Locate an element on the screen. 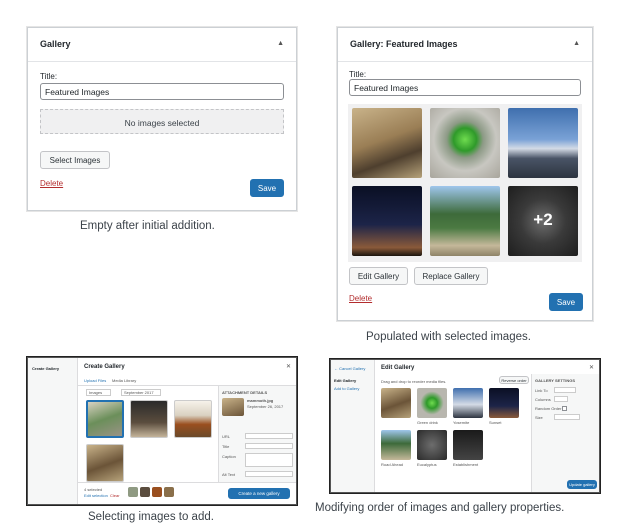 Image resolution: width=635 pixels, height=528 pixels. alt-text-field is located at coordinates (269, 474).